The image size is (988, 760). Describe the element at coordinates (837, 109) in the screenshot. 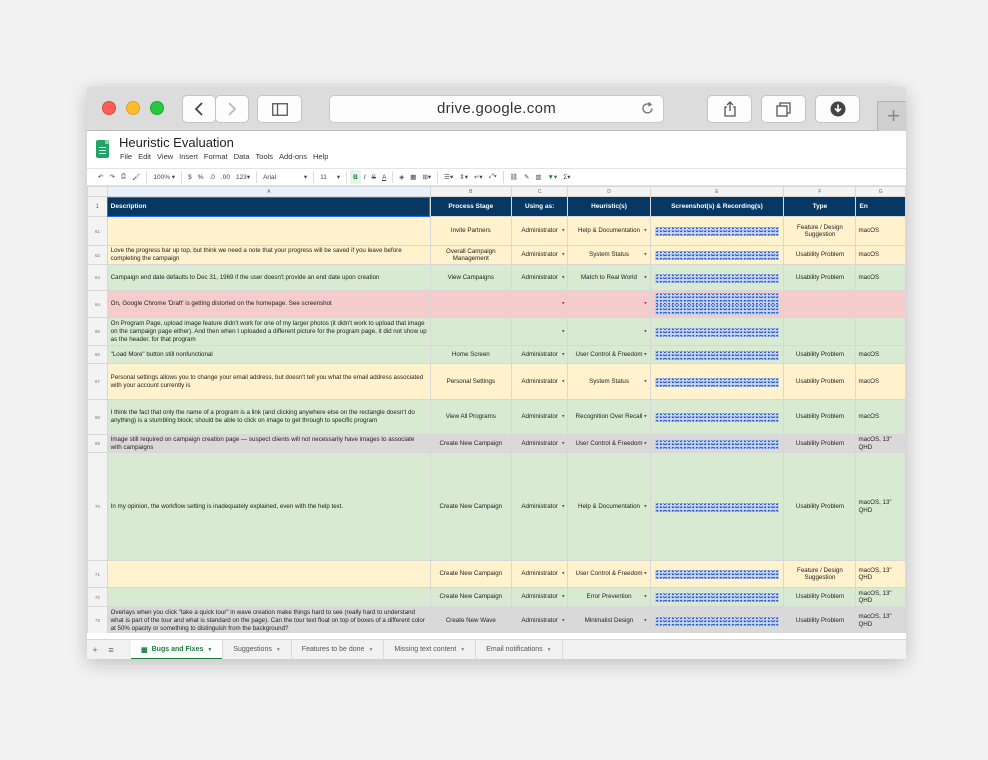

I see `downloads-button` at that location.